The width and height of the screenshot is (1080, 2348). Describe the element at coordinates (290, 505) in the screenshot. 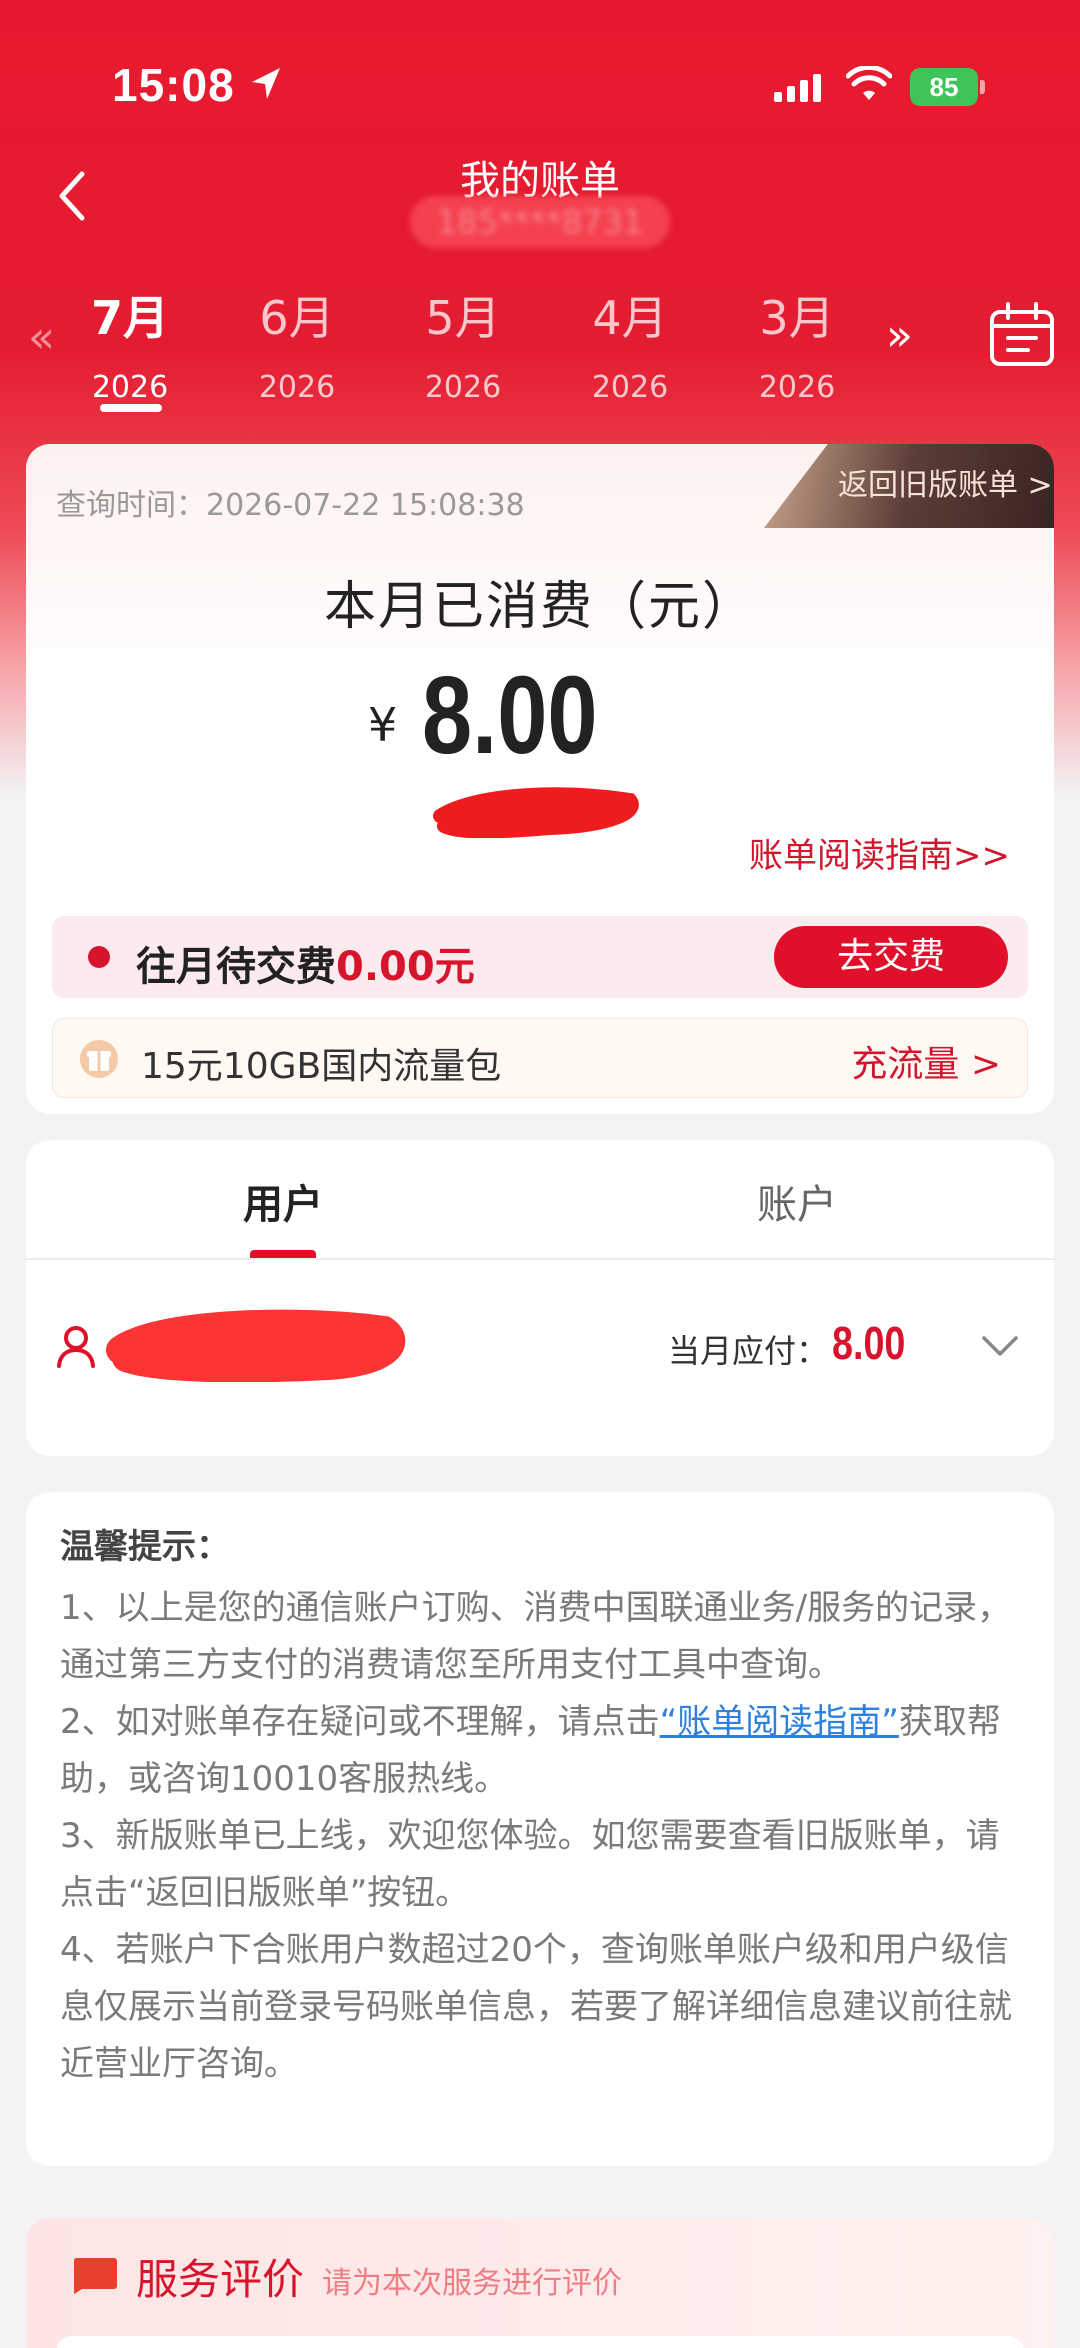

I see `query-time: 查询时间：2026-07-22 15:08:38` at that location.